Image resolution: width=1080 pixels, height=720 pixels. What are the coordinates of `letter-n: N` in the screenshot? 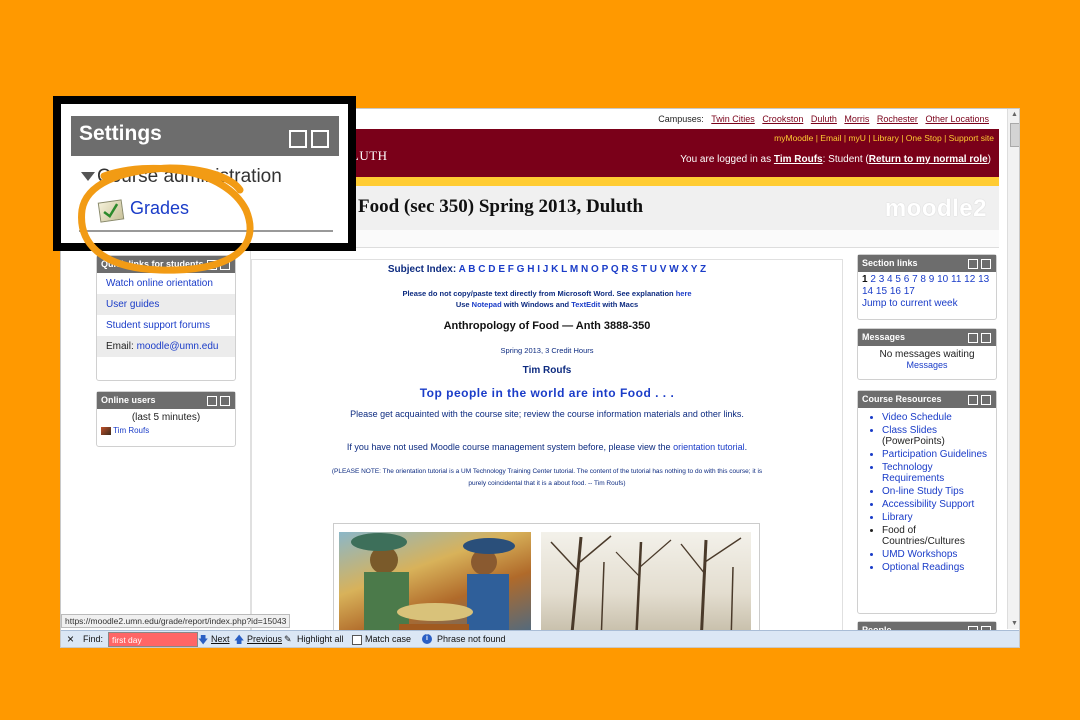 It's located at (584, 269).